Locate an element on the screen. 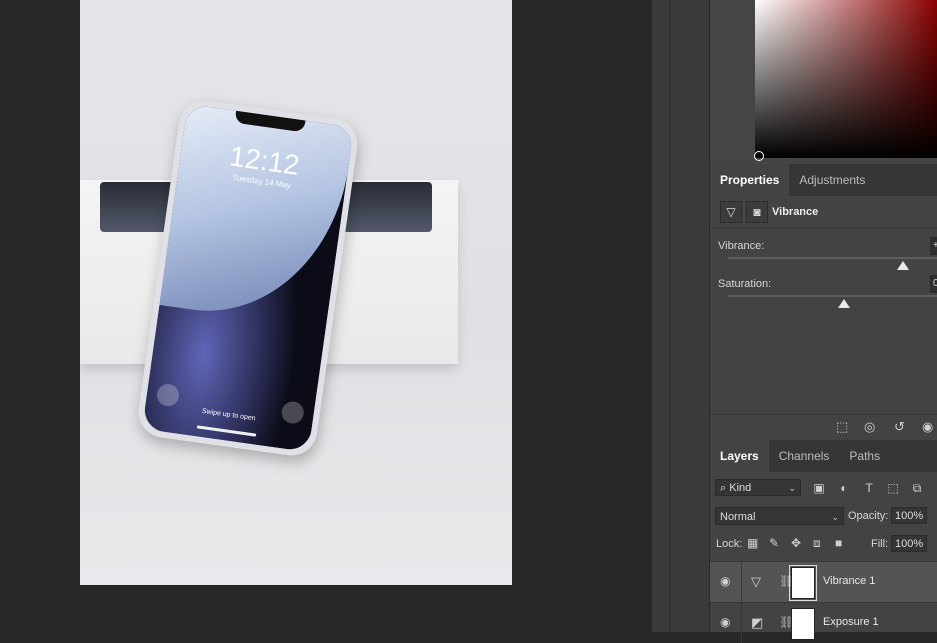 This screenshot has height=643, width=937. lock-paint-icon: ✎ is located at coordinates (774, 543).